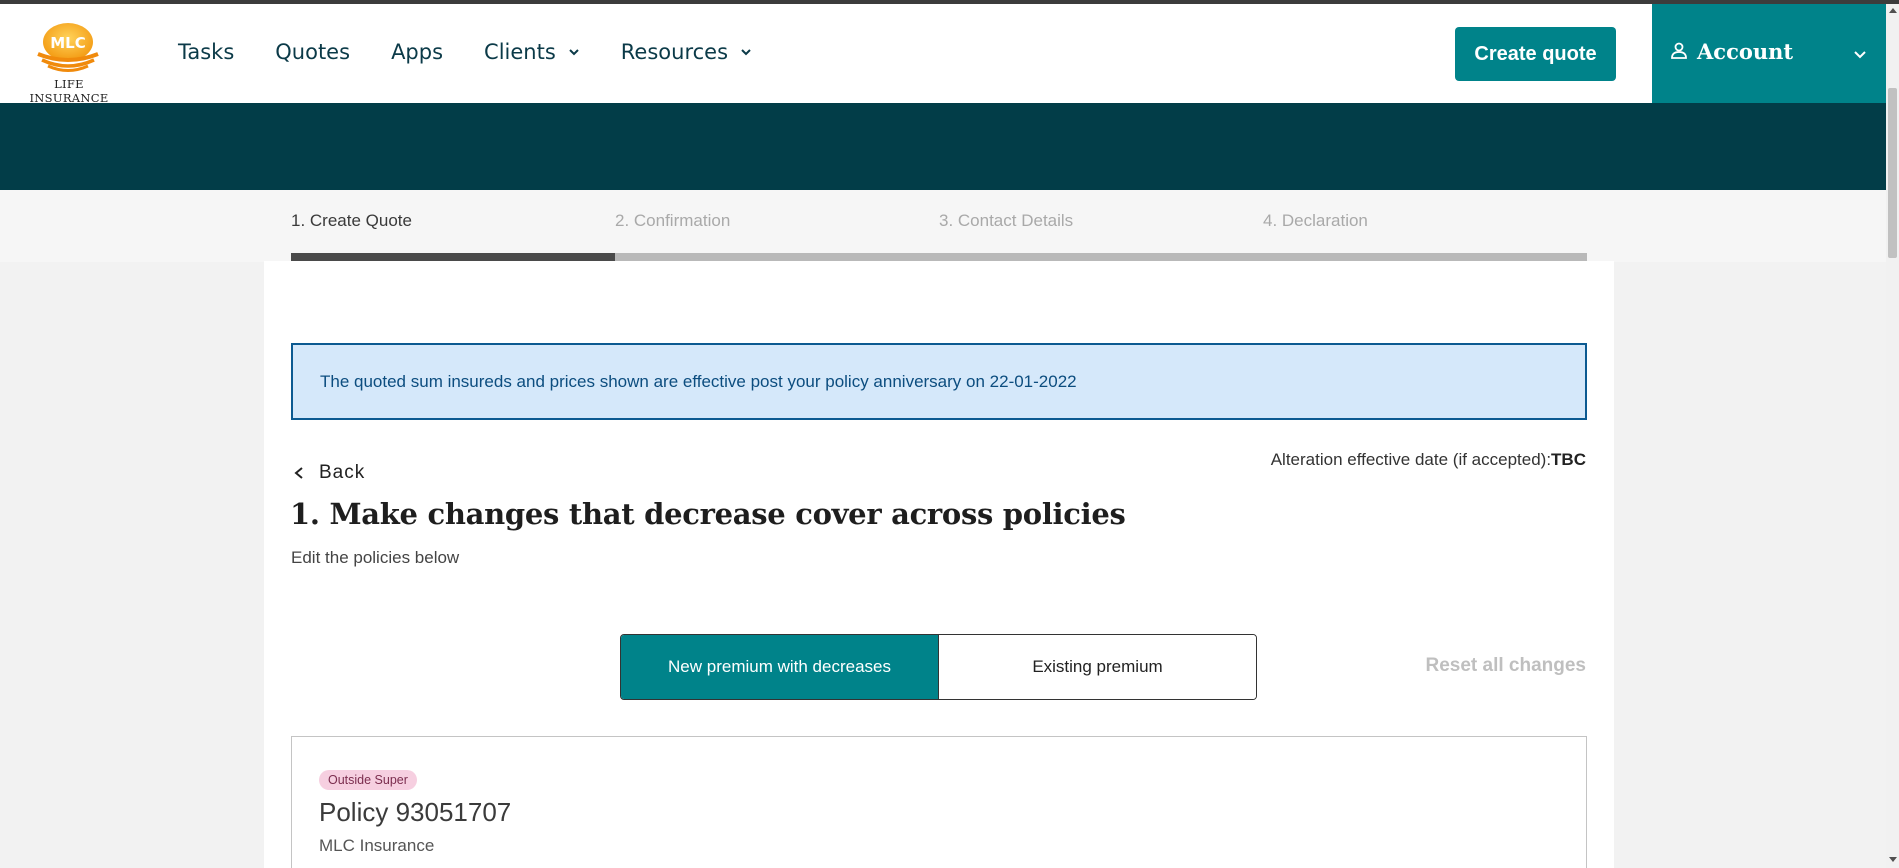 The height and width of the screenshot is (868, 1899). I want to click on nav-clients: Clients, so click(532, 52).